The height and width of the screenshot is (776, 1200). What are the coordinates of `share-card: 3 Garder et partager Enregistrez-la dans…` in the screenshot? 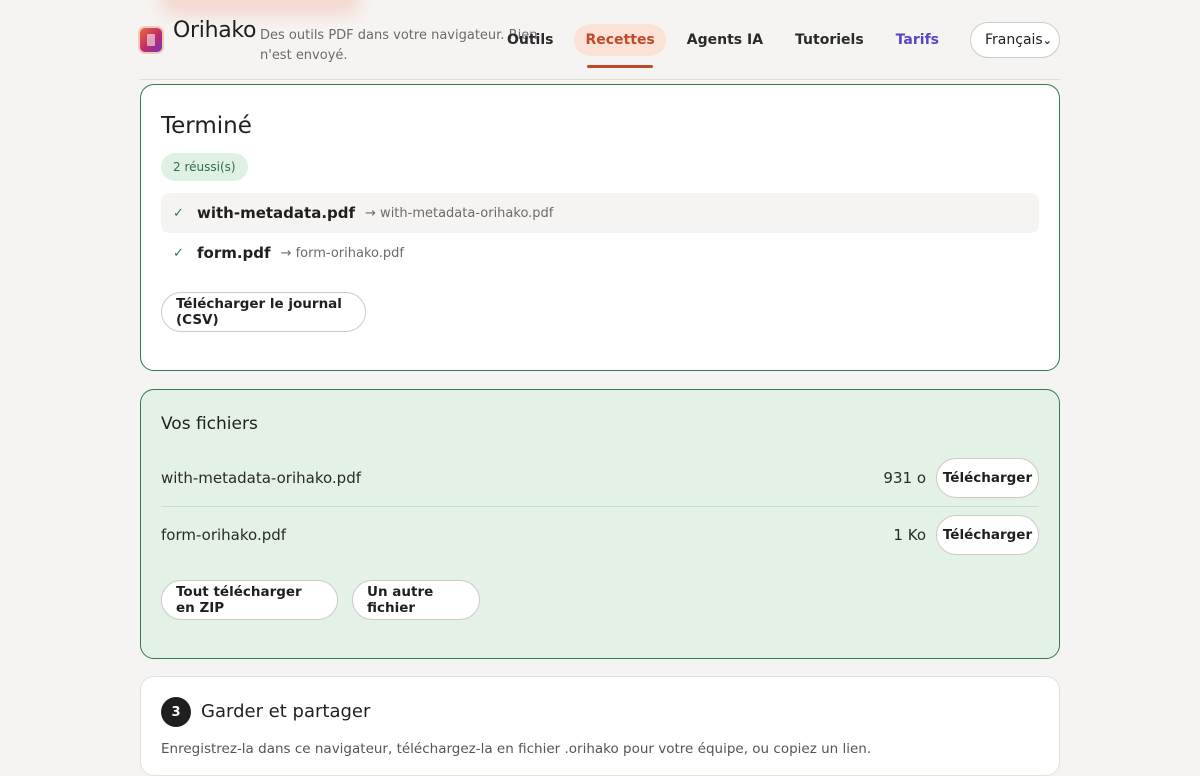 It's located at (600, 726).